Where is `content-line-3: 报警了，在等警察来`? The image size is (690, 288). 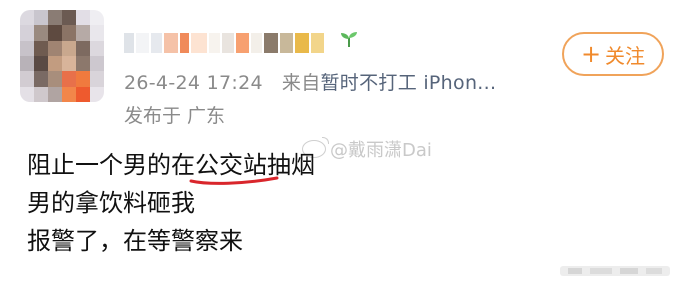
content-line-3: 报警了，在等警察来 is located at coordinates (135, 241).